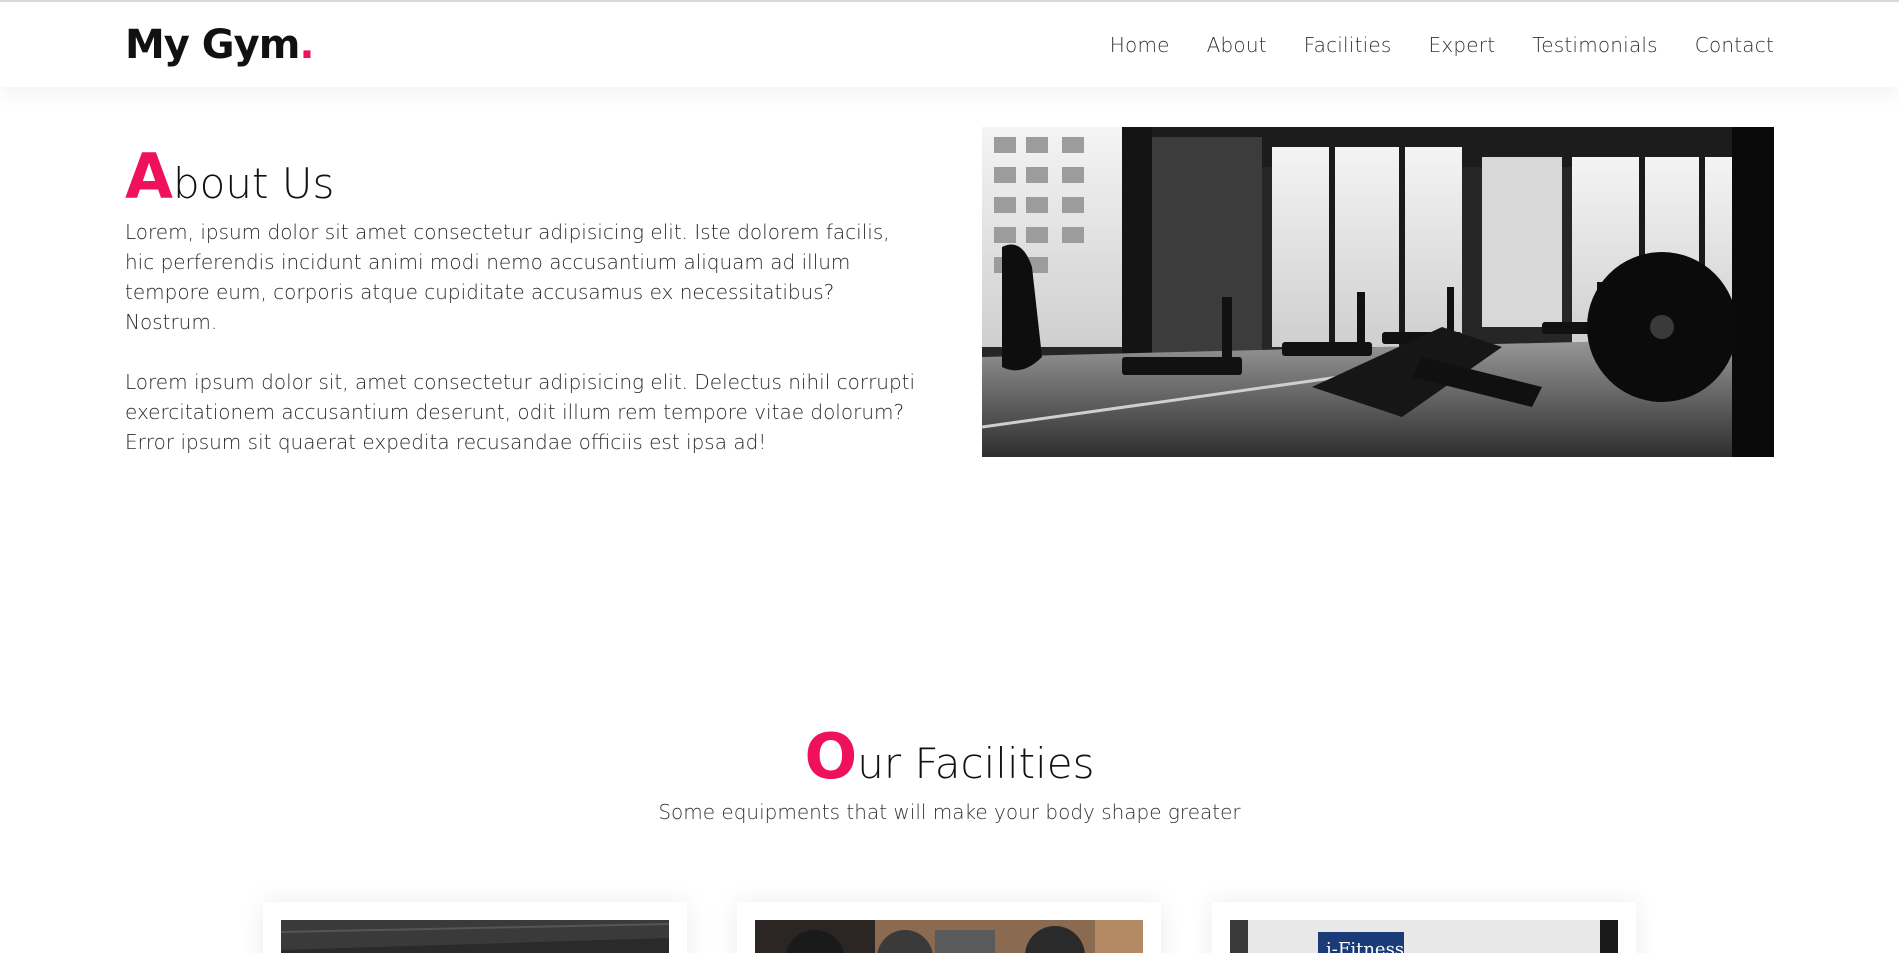  Describe the element at coordinates (1365, 946) in the screenshot. I see `facility-card-3-sign: i-Fitness` at that location.